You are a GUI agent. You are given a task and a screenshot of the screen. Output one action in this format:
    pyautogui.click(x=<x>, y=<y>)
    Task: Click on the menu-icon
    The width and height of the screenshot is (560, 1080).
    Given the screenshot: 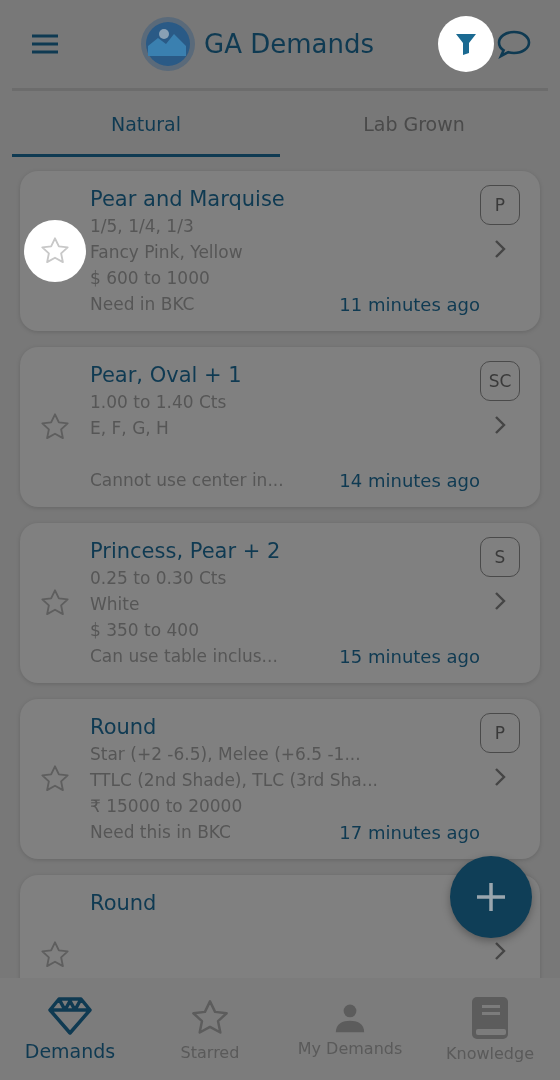 What is the action you would take?
    pyautogui.click(x=45, y=44)
    